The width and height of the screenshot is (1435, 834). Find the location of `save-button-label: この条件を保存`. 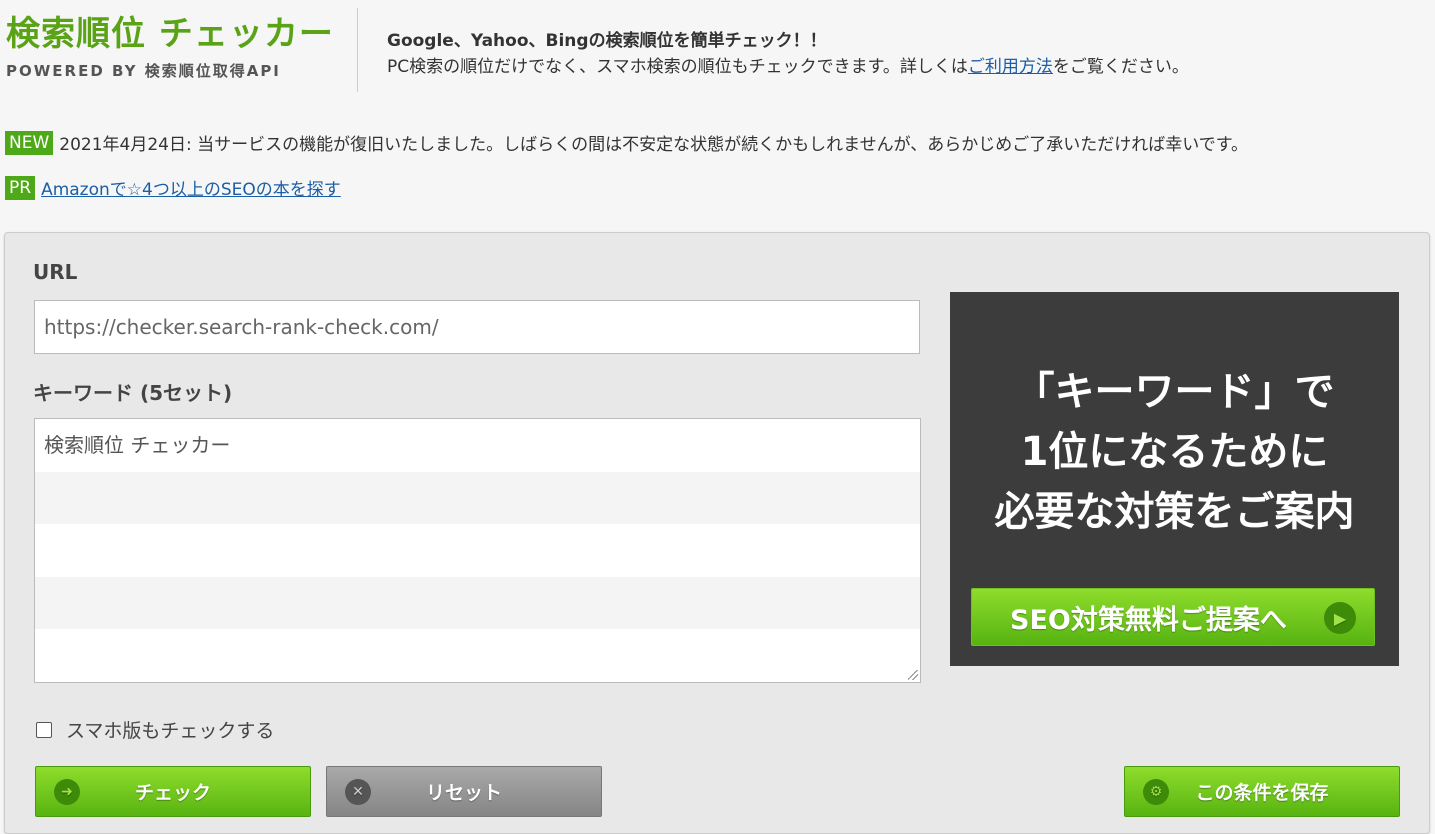

save-button-label: この条件を保存 is located at coordinates (1262, 793).